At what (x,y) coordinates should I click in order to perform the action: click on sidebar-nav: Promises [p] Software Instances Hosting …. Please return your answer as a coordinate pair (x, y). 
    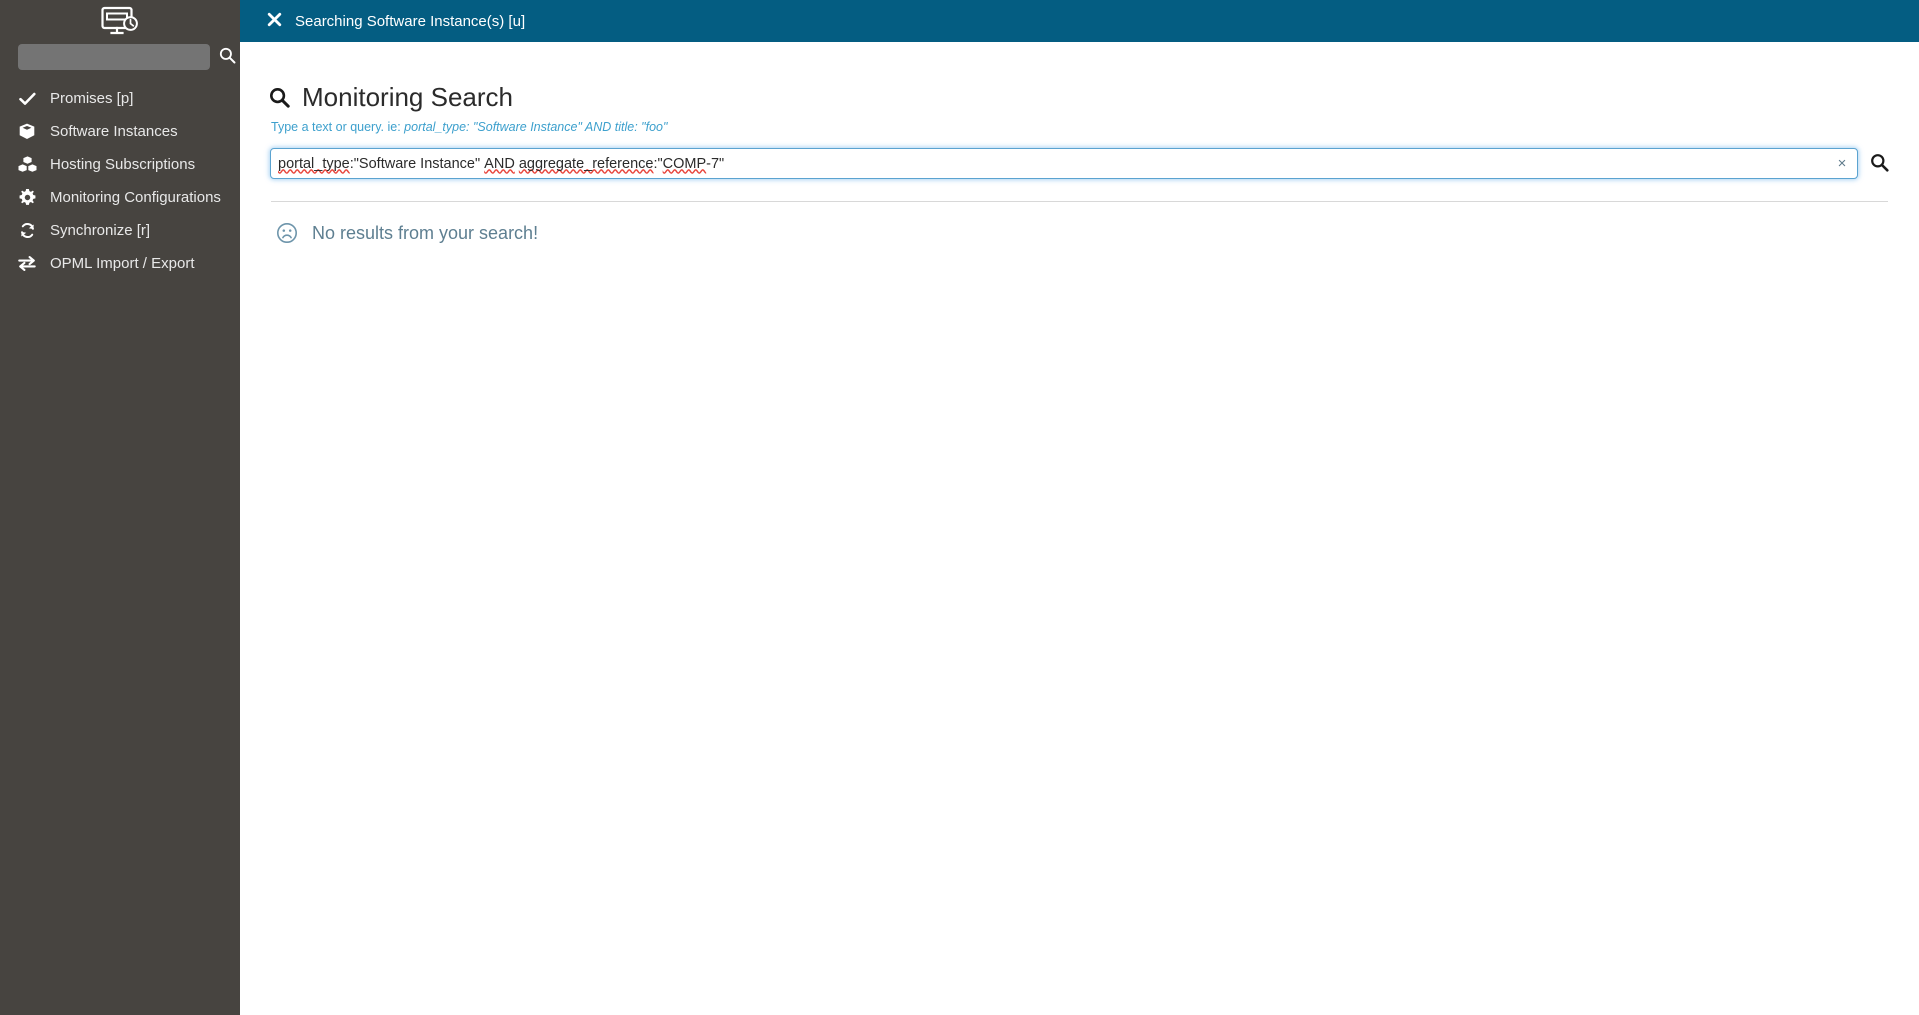
    Looking at the image, I should click on (120, 181).